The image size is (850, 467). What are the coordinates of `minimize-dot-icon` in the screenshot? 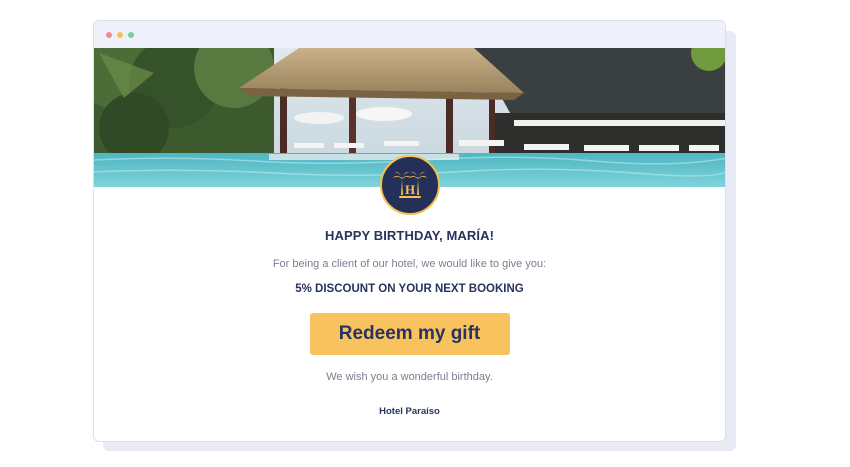 It's located at (120, 34).